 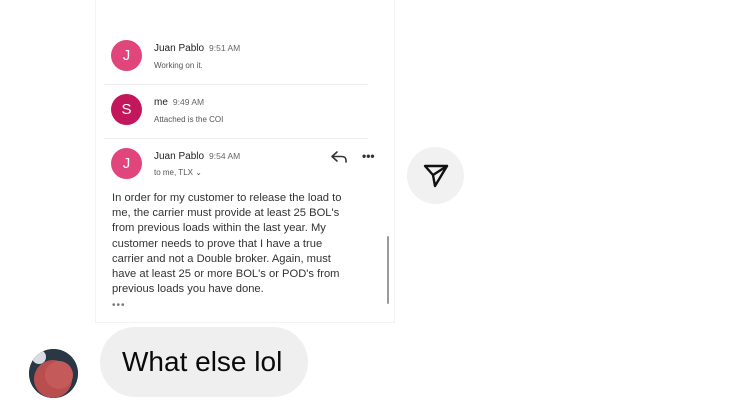 What do you see at coordinates (188, 102) in the screenshot?
I see `message-time: 9:49 AM` at bounding box center [188, 102].